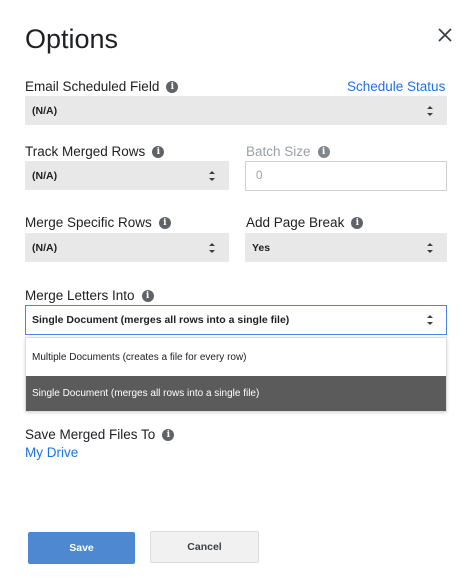 The height and width of the screenshot is (584, 472). What do you see at coordinates (445, 35) in the screenshot?
I see `close-icon` at bounding box center [445, 35].